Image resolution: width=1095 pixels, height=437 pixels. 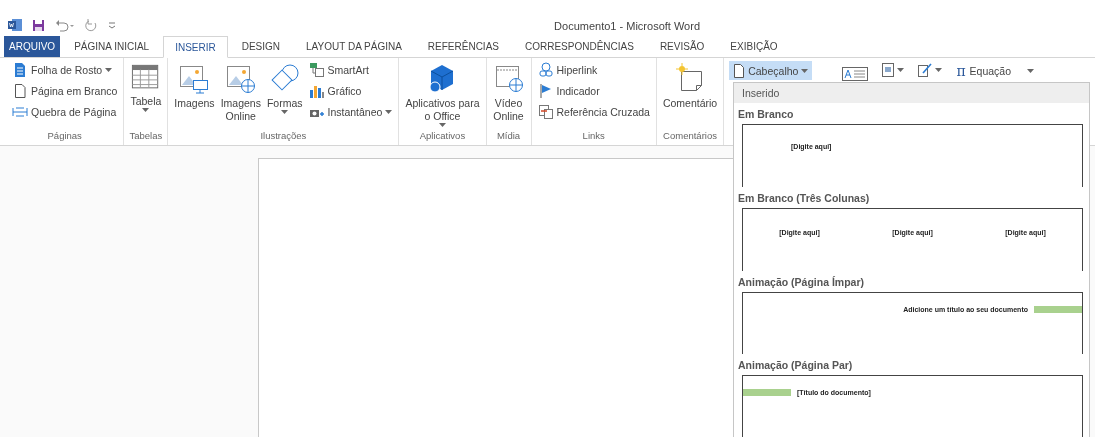 I want to click on ribbon-tab: DESIGN, so click(x=261, y=46).